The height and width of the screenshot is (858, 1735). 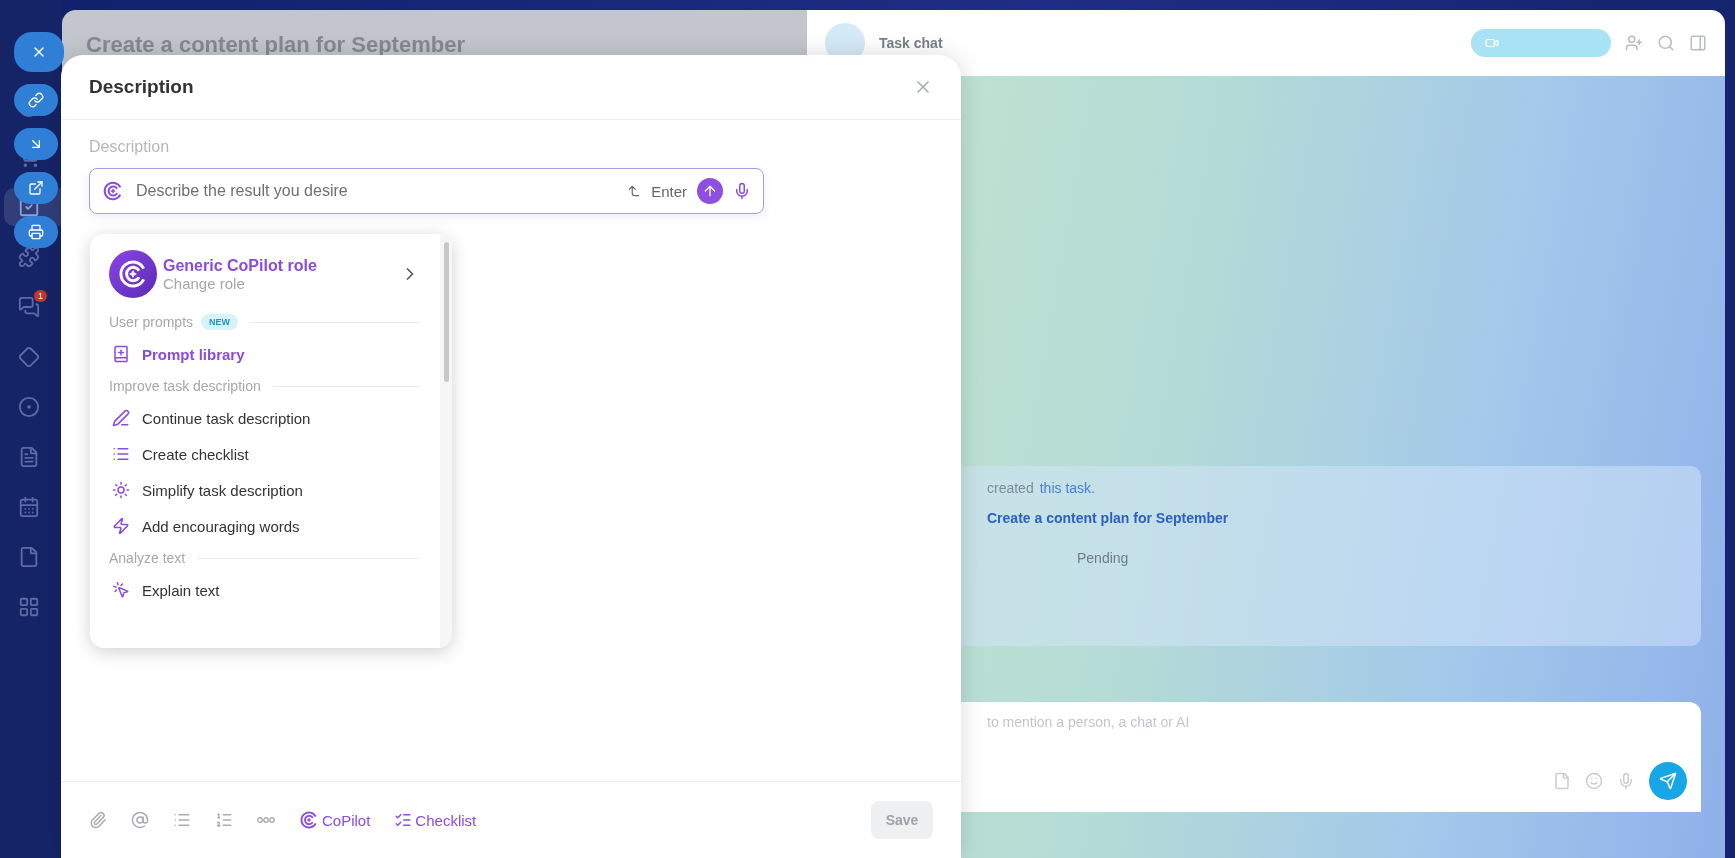 What do you see at coordinates (204, 283) in the screenshot?
I see `role-subtitle: Change role` at bounding box center [204, 283].